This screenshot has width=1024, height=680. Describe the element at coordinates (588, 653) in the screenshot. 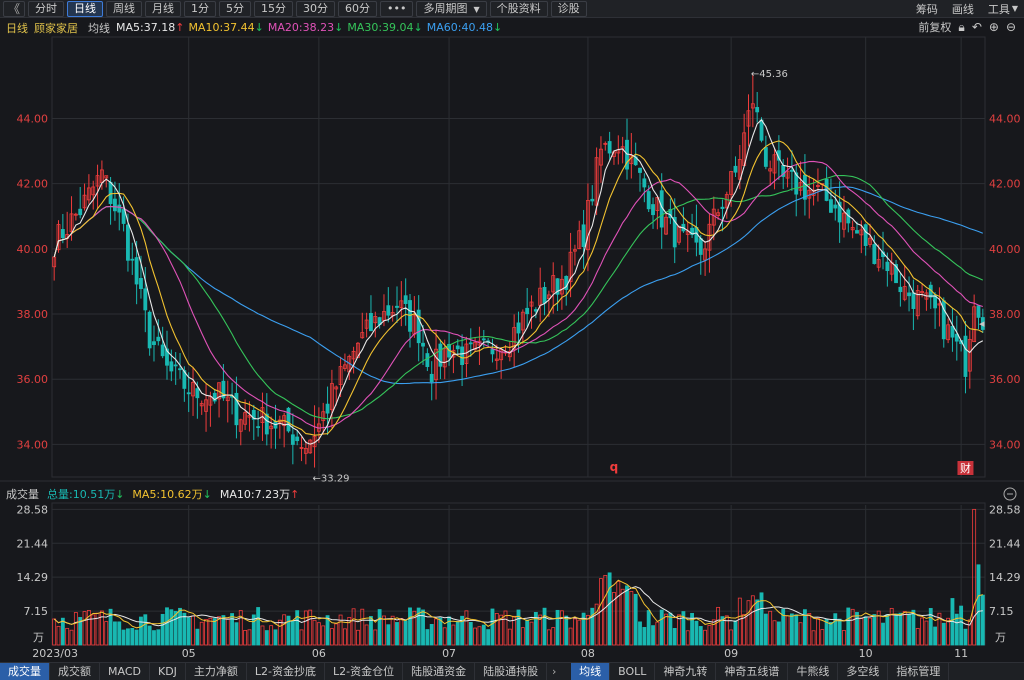

I see `x-axis-label: 08` at that location.